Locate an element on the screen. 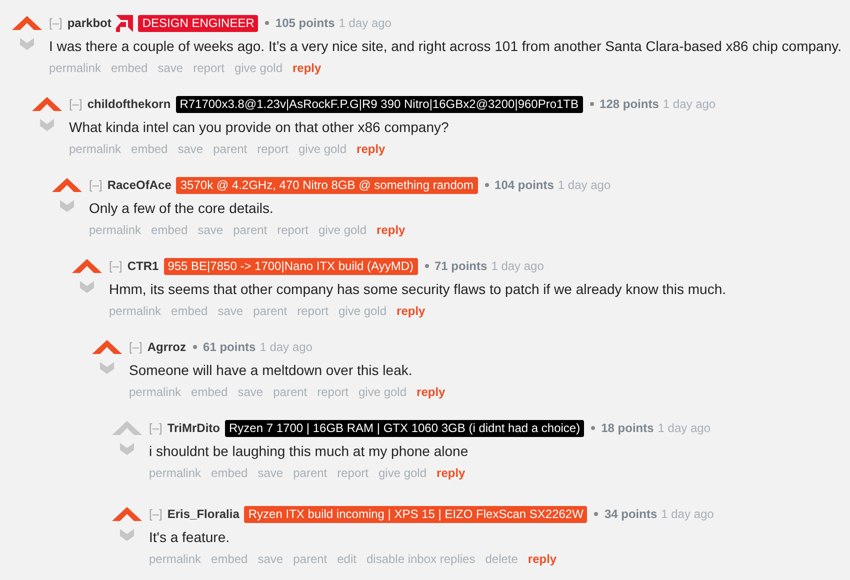  author-link: CTR1 is located at coordinates (143, 266).